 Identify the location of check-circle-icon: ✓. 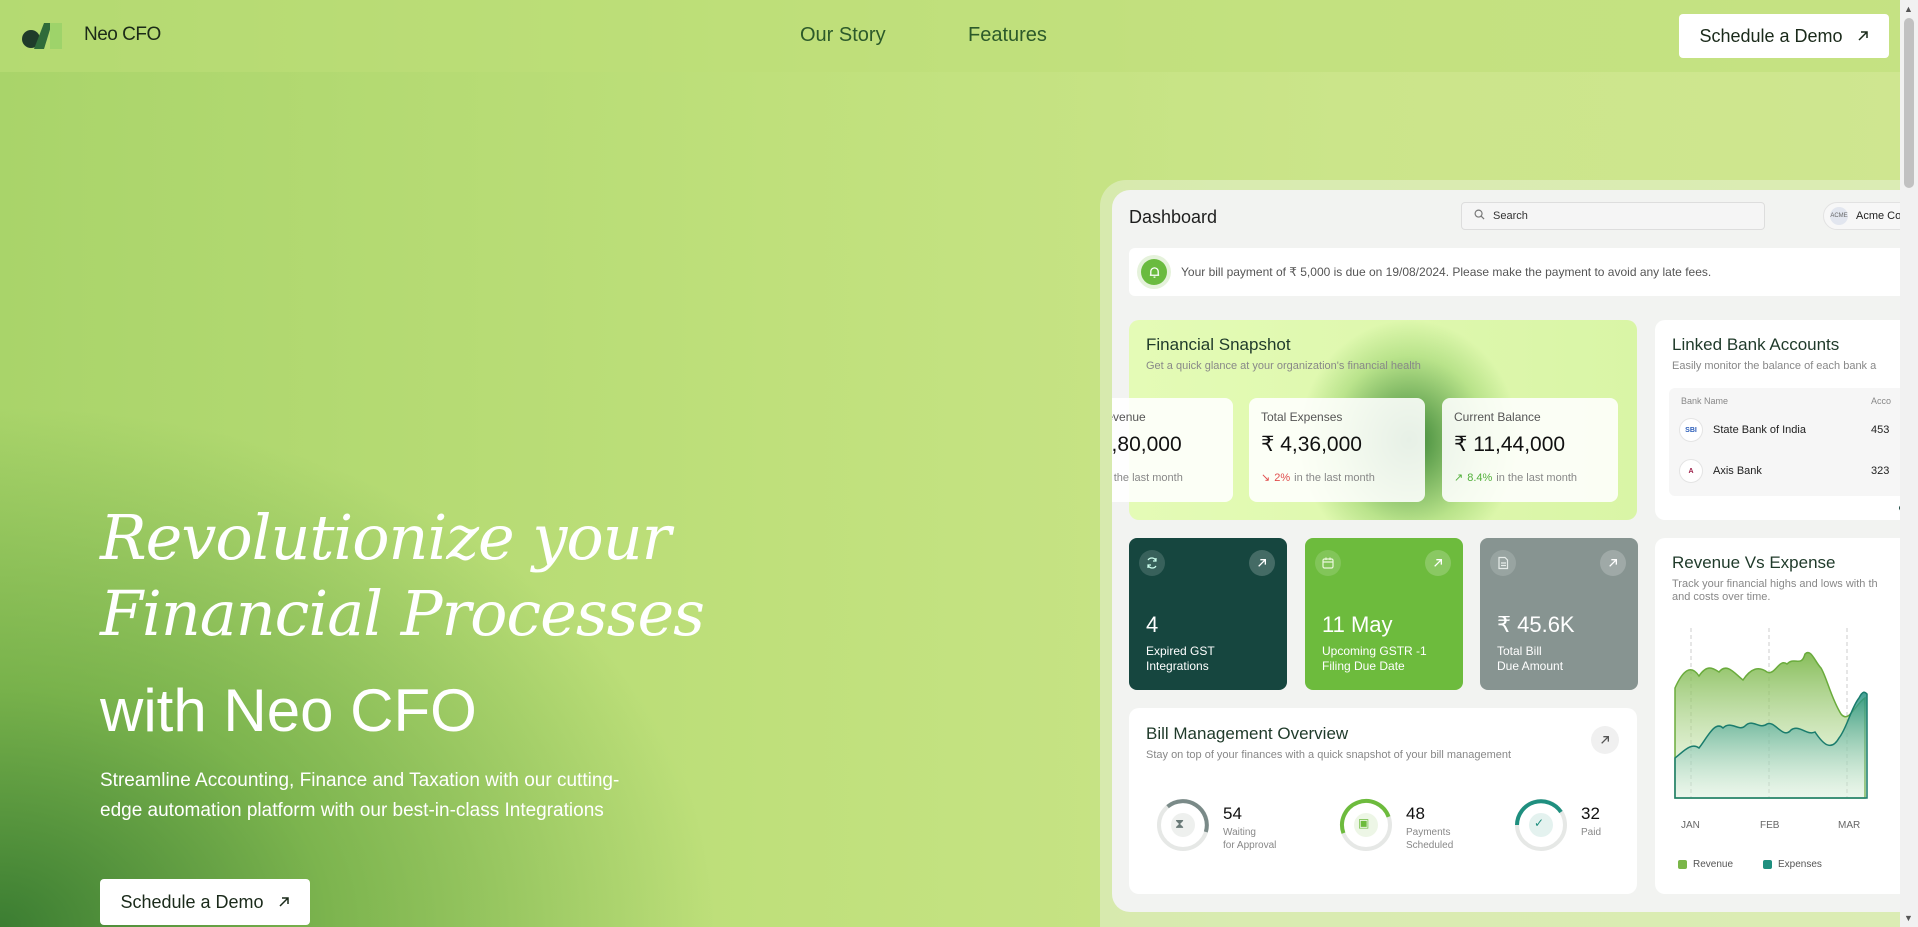
(1539, 823).